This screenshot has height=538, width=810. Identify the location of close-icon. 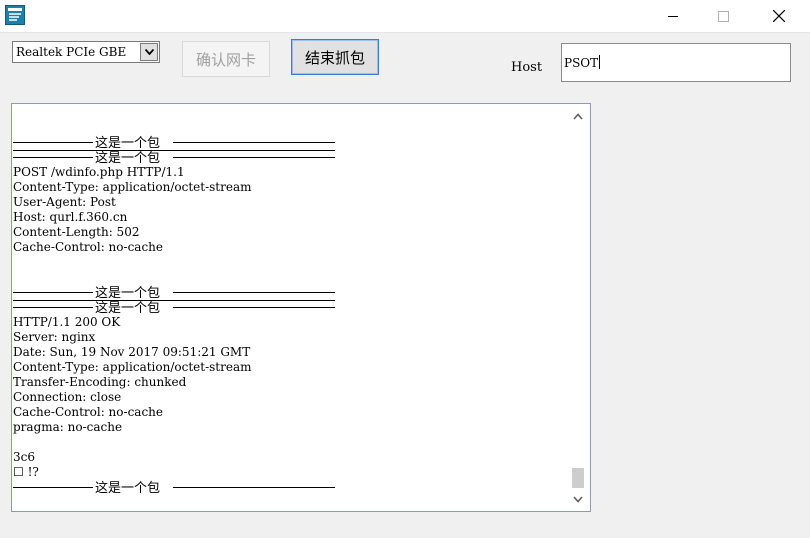
(779, 16).